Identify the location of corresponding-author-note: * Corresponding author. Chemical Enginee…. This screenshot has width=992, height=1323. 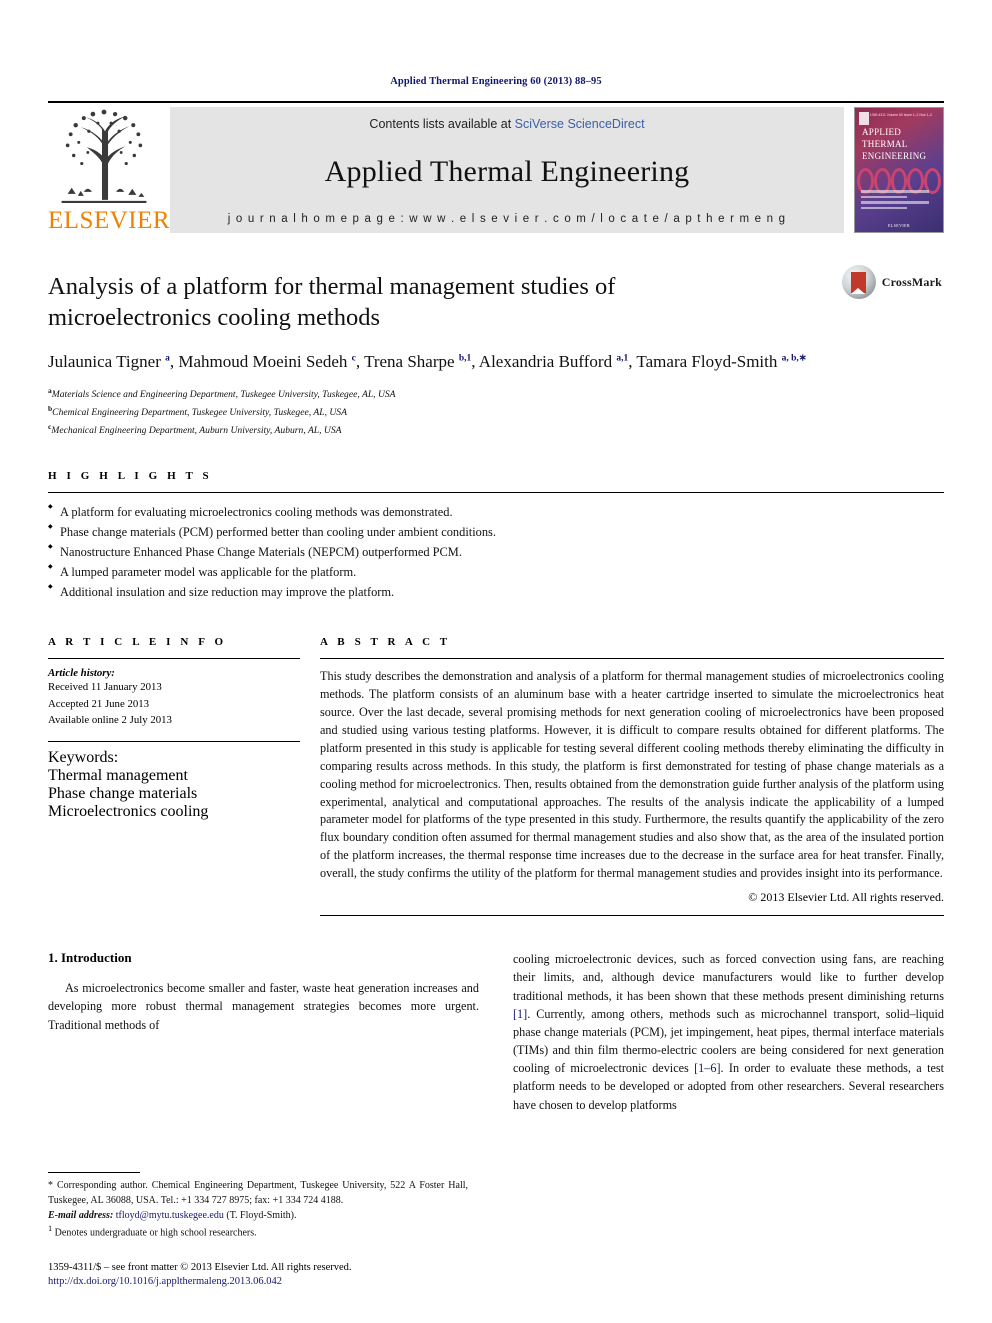
(258, 1192).